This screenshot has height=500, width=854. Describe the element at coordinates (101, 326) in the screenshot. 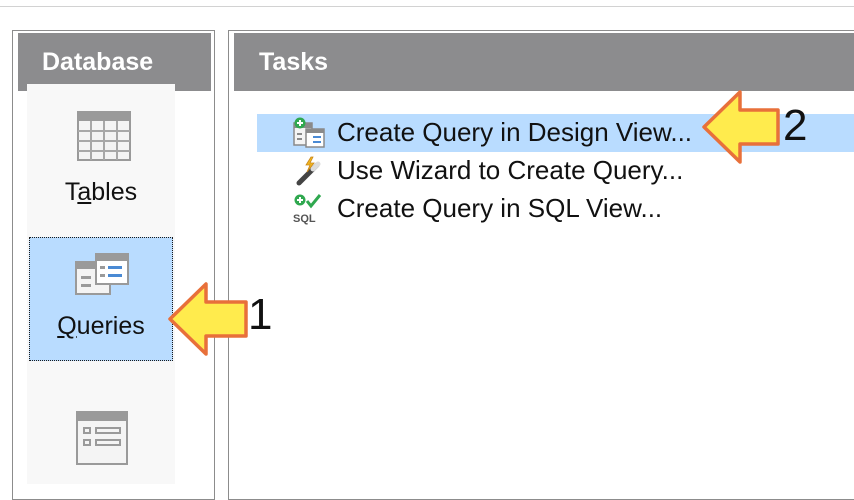

I see `sidebar-item-queries-label: Queries` at that location.